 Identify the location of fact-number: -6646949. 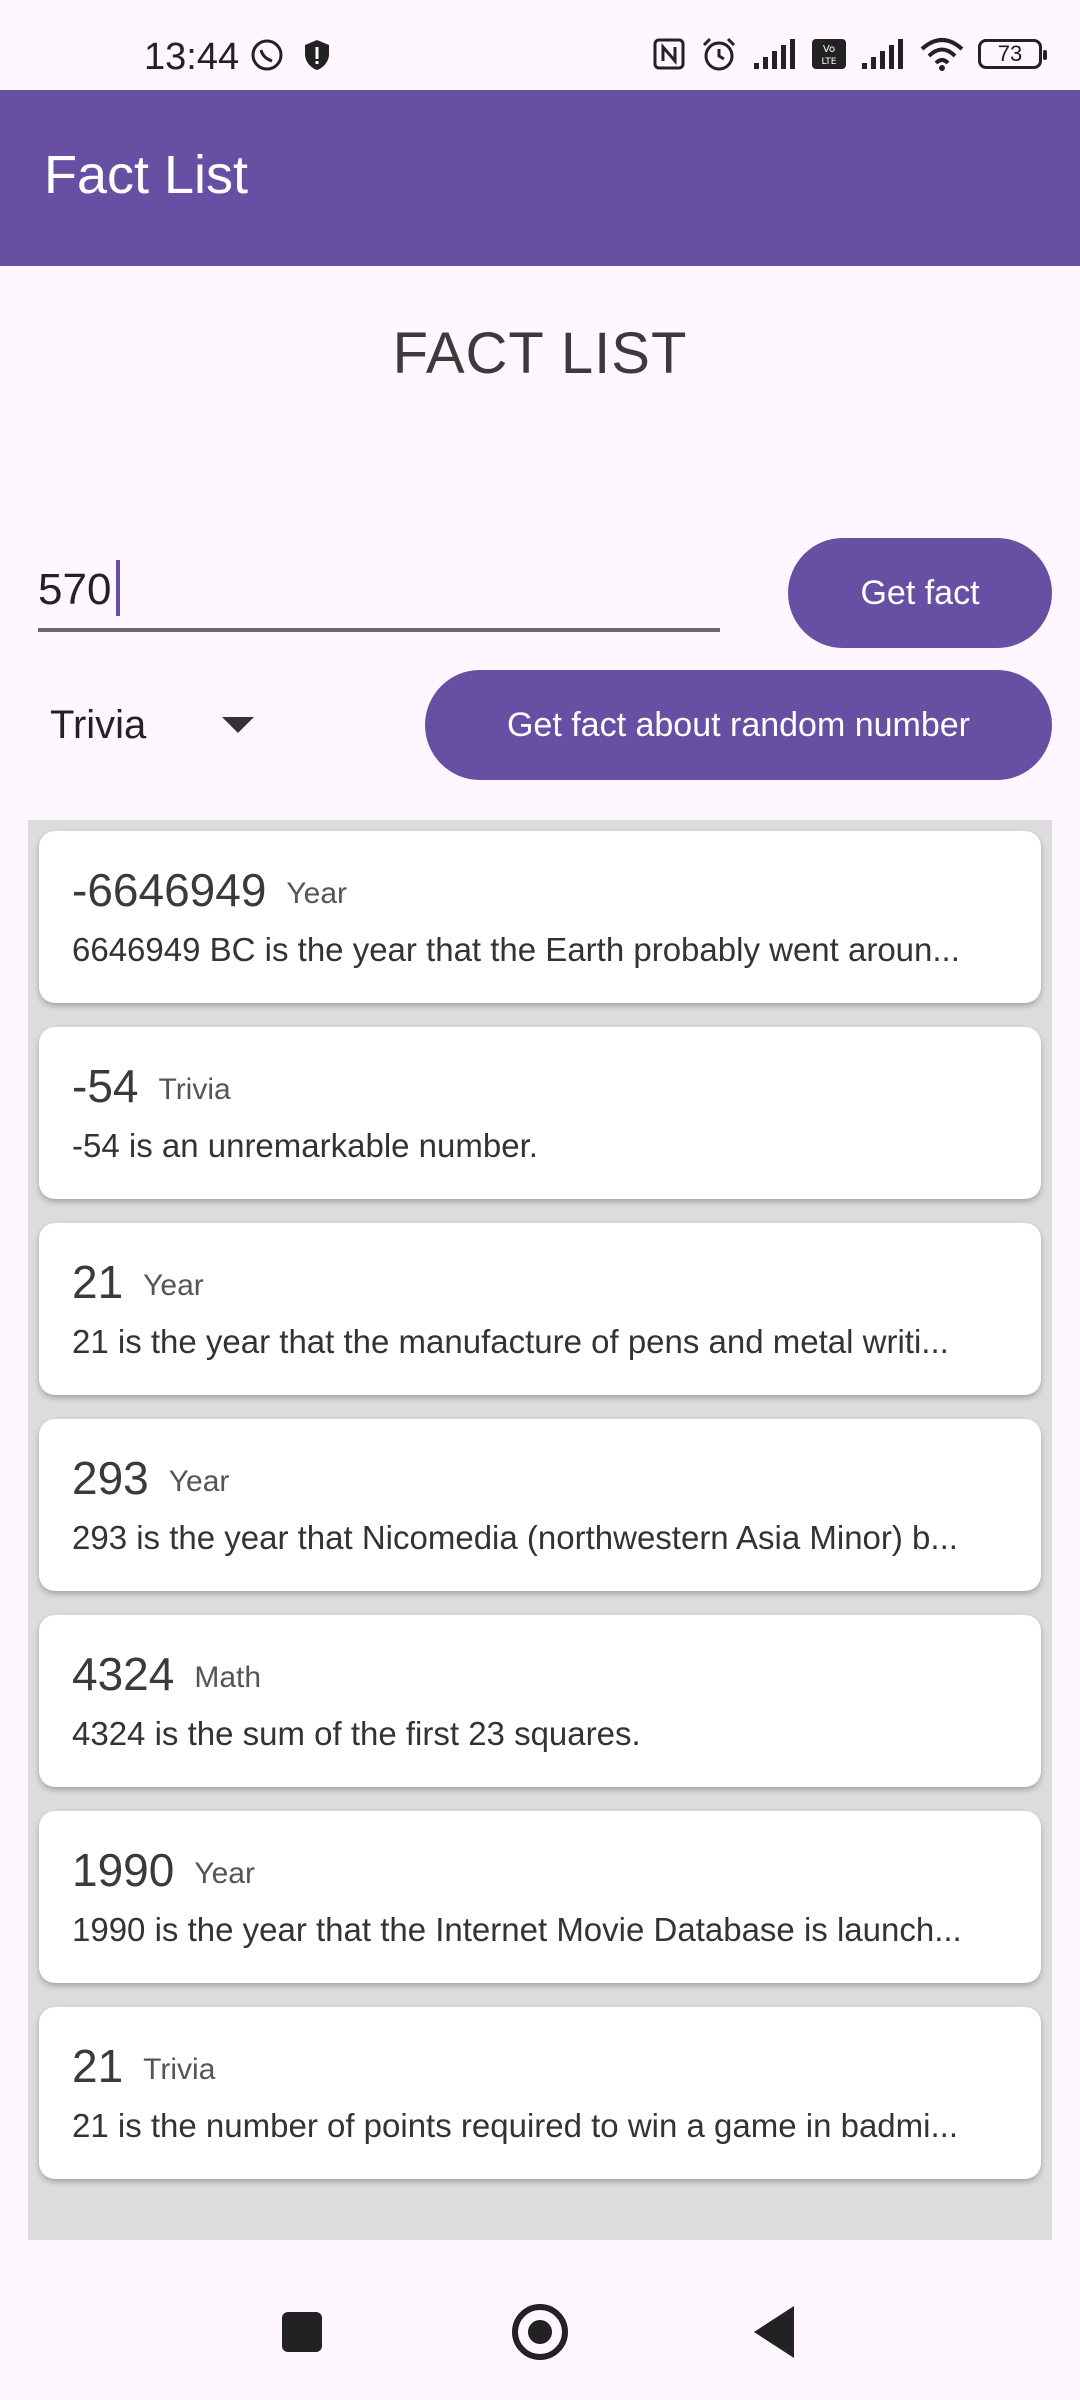
(169, 890).